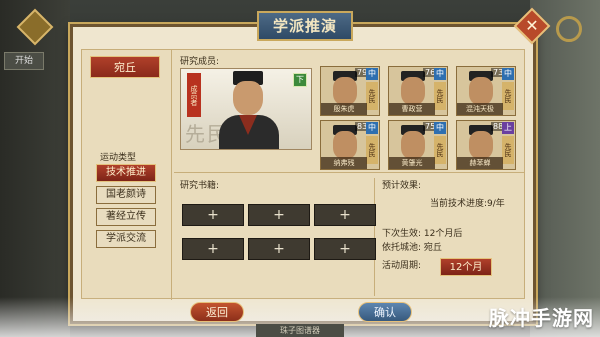  I want to click on member-card: 76 中 先民 曹政营, so click(418, 91).